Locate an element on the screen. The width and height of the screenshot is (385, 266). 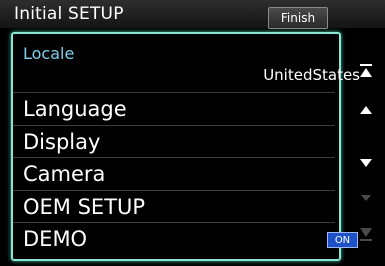
scroll-top-icon is located at coordinates (366, 71).